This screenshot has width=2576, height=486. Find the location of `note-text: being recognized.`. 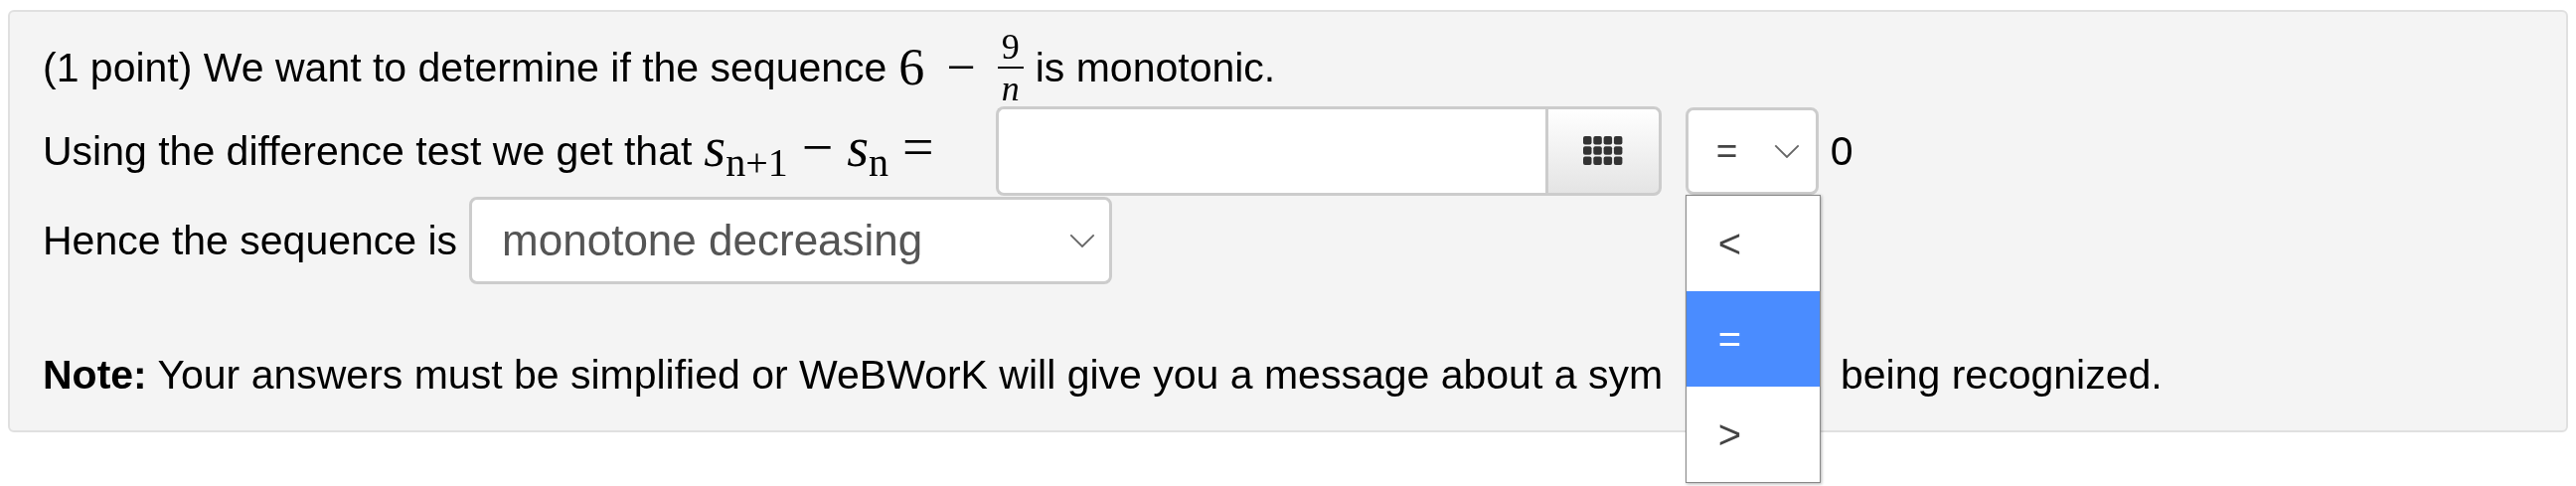

note-text: being recognized. is located at coordinates (2002, 375).